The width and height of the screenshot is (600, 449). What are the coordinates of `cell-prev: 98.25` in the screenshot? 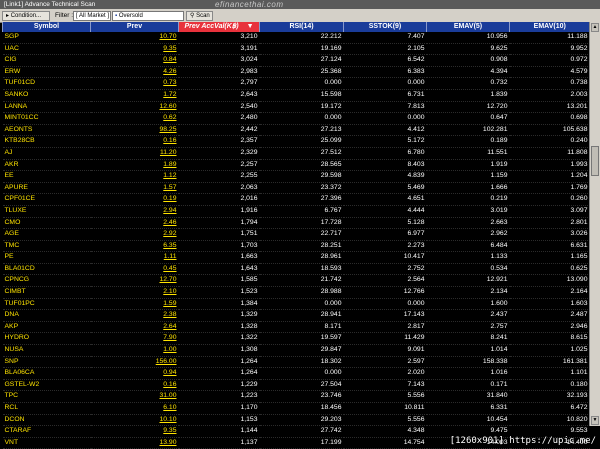 It's located at (134, 130).